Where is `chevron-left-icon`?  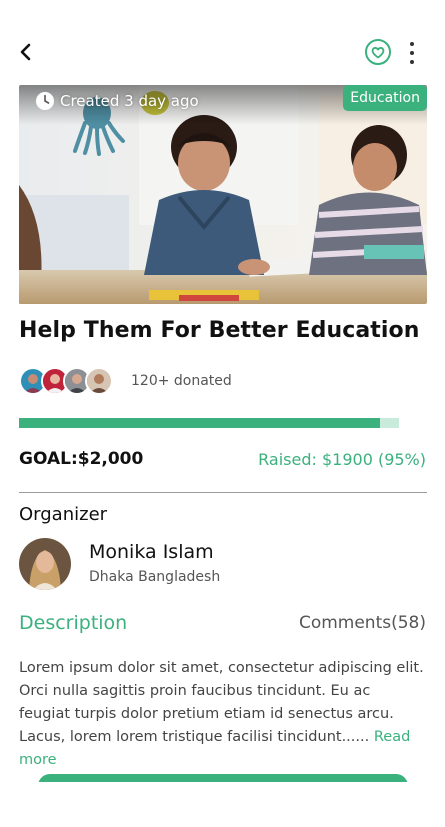
chevron-left-icon is located at coordinates (25, 52).